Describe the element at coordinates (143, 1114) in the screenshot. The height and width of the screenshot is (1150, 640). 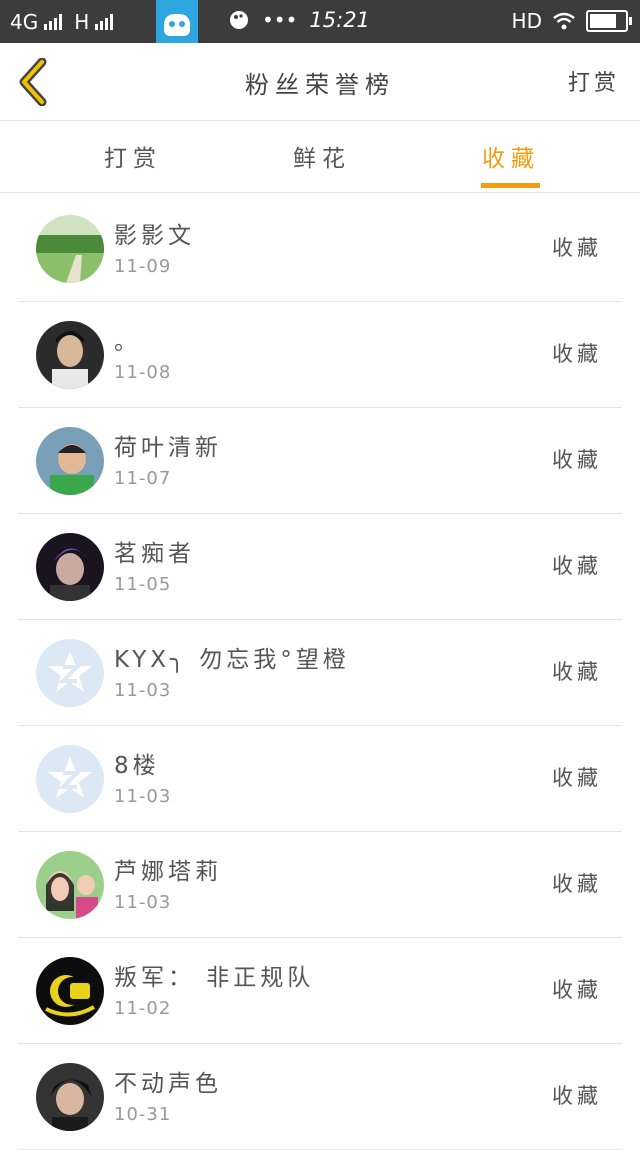
I see `fan-date: 10-31` at that location.